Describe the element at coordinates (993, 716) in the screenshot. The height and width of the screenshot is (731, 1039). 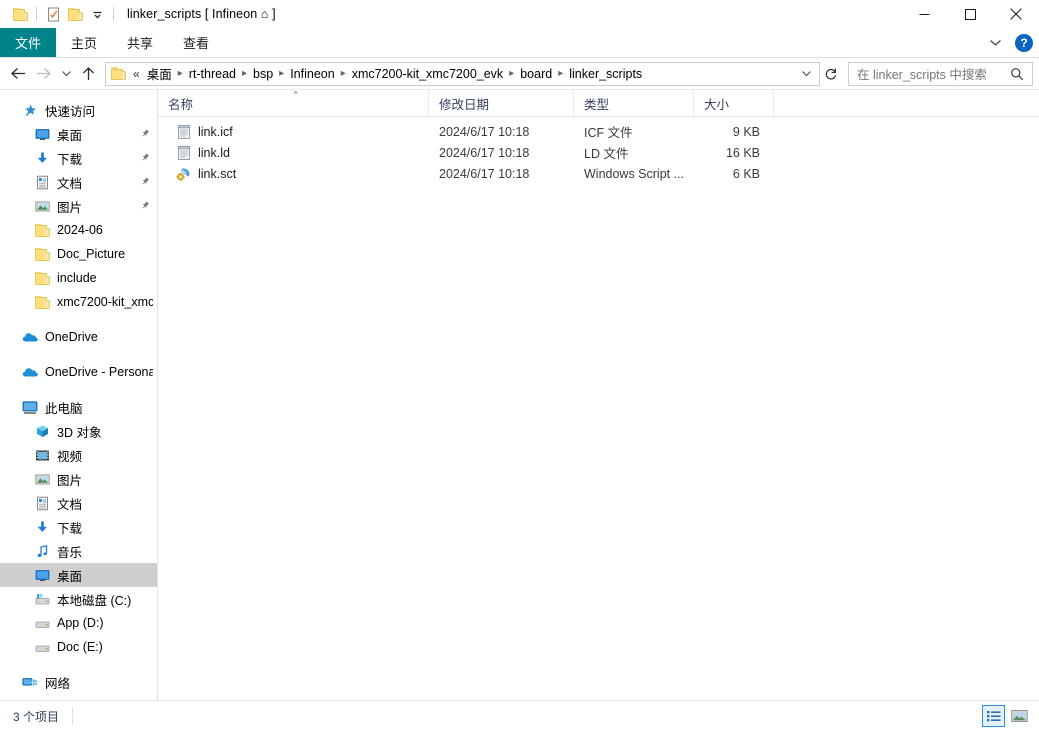
I see `details-view-button` at that location.